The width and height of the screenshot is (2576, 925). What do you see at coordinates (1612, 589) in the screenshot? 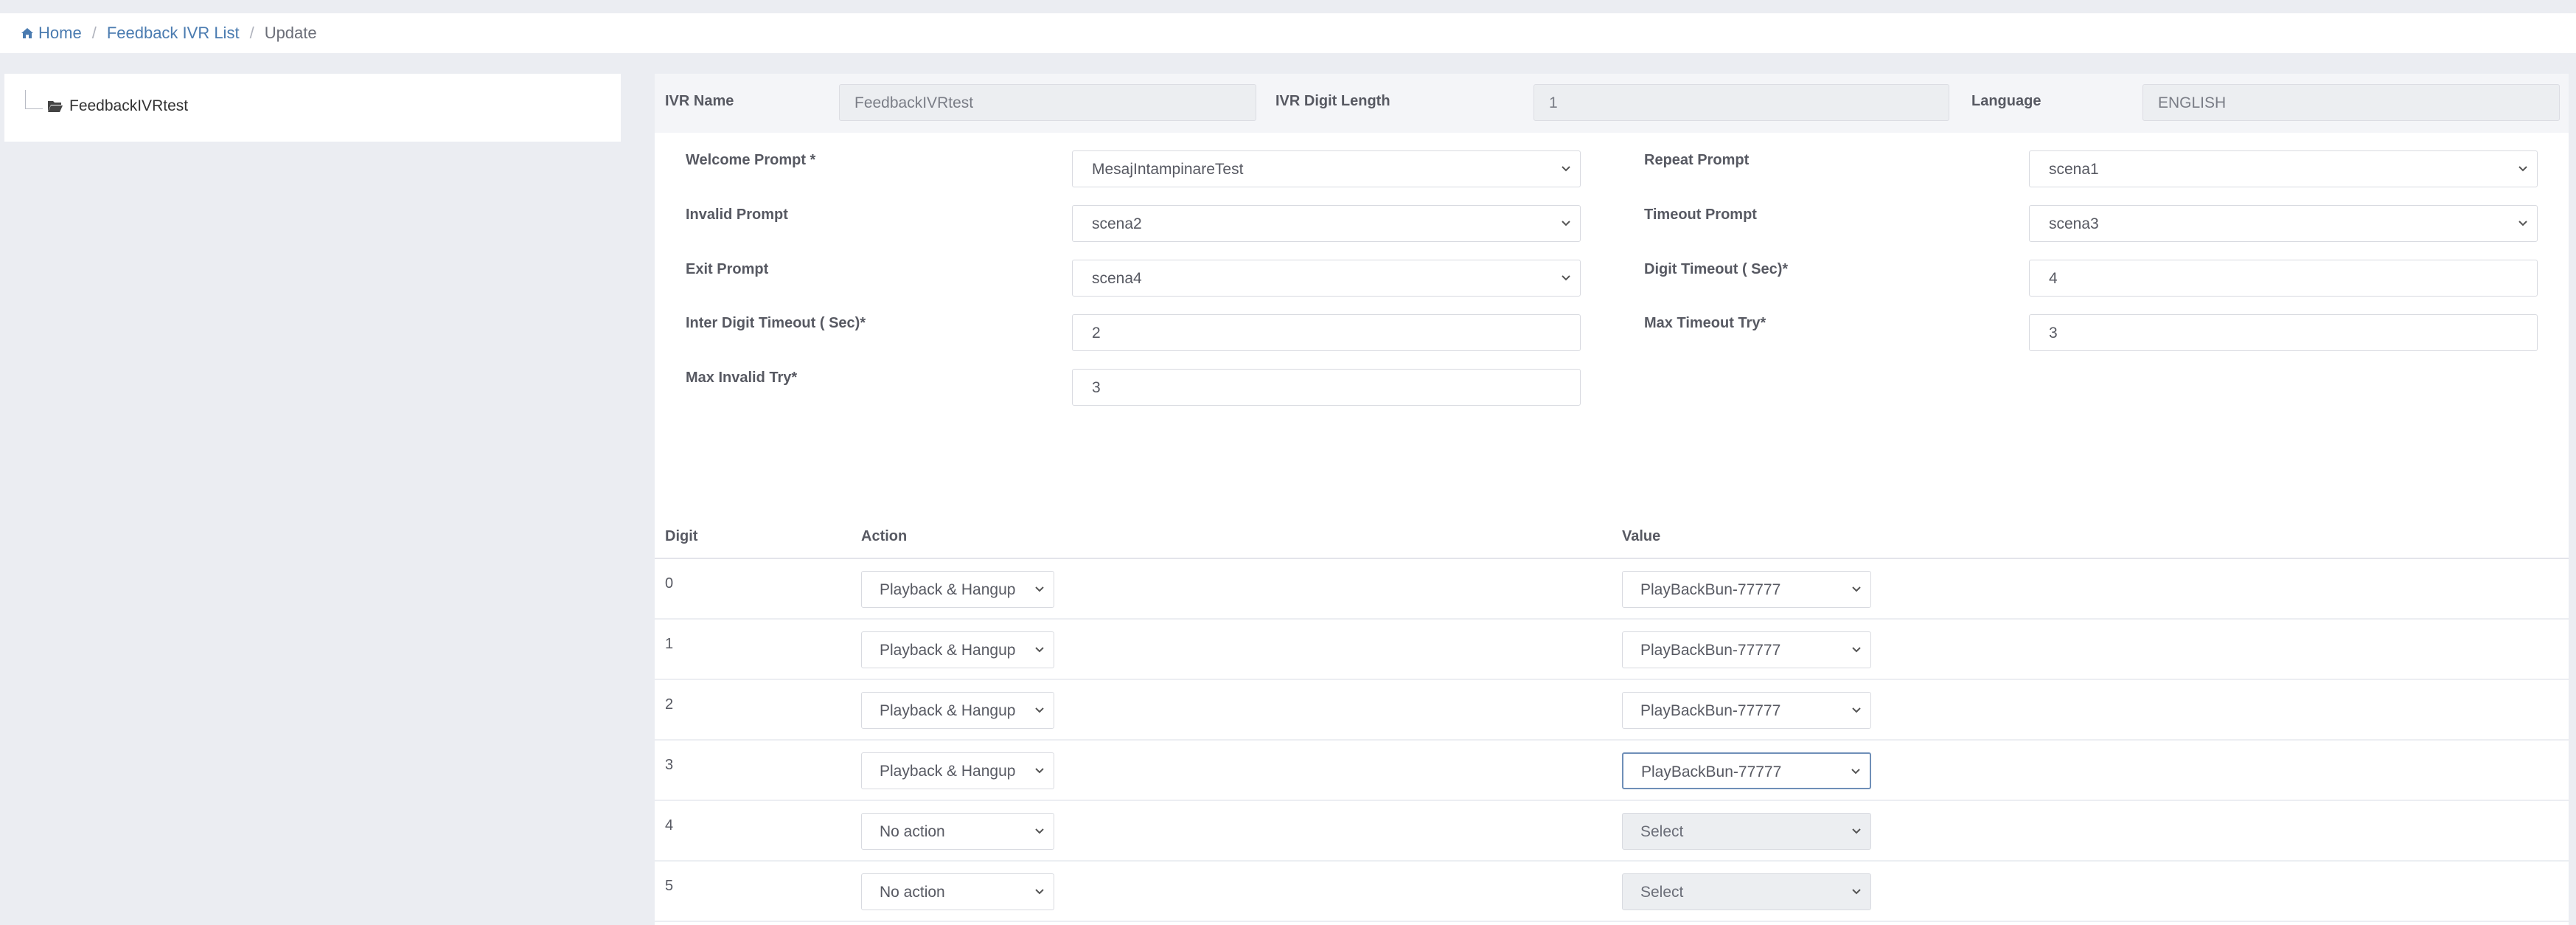
I see `table-row: 0 Playback & Hangup PlayBackBun-77777` at bounding box center [1612, 589].